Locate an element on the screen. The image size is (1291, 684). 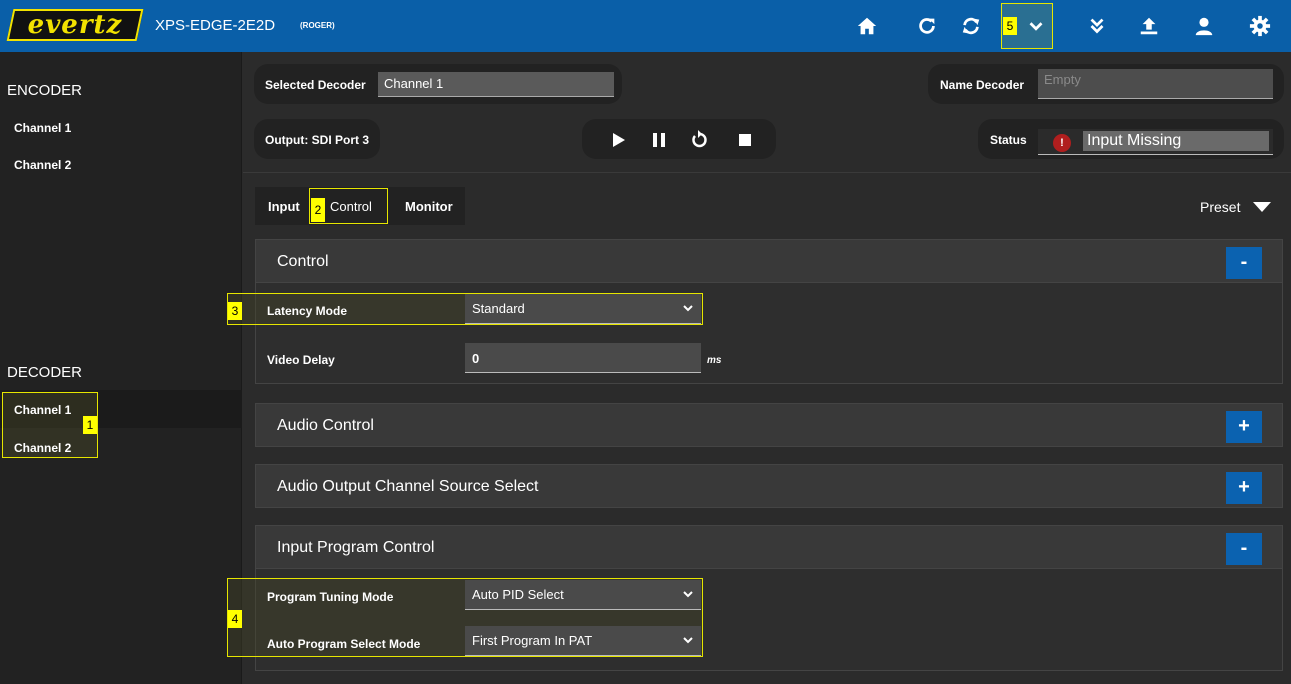
sidebar-item-decoder-channel-1: Channel 1 is located at coordinates (42, 410).